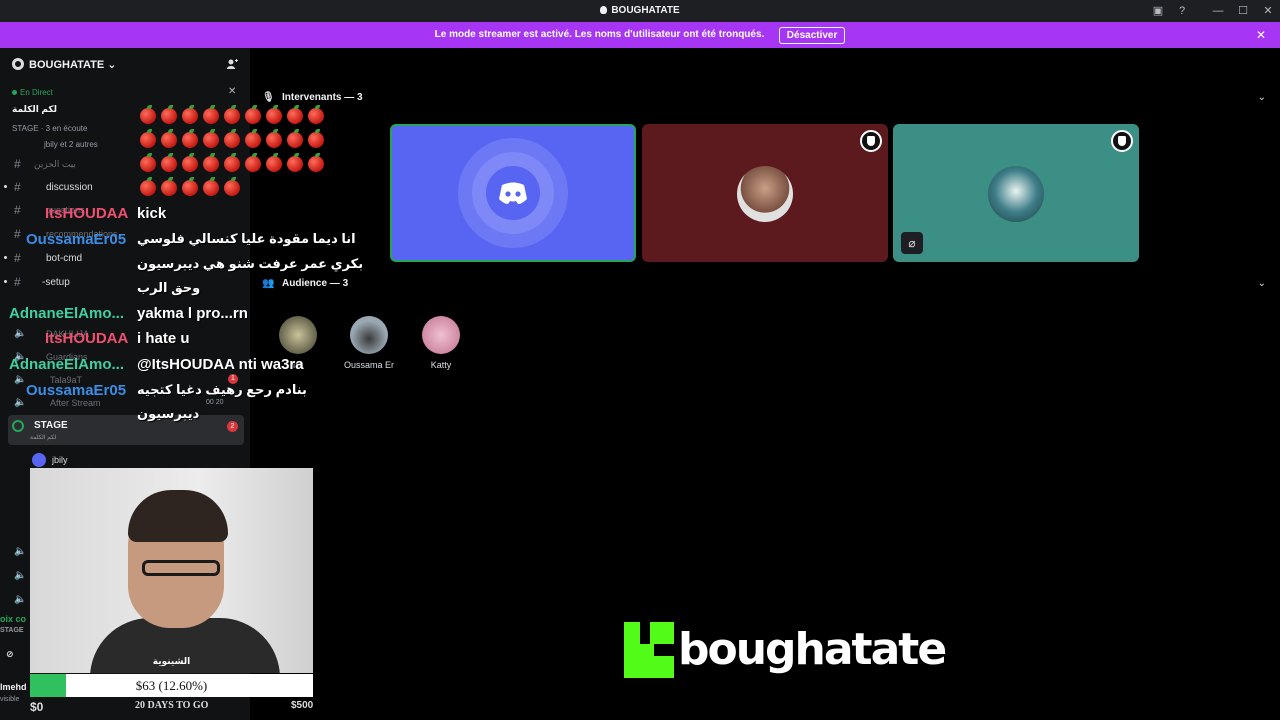 The width and height of the screenshot is (1280, 720). Describe the element at coordinates (220, 364) in the screenshot. I see `chat-text: @ItsHOUDAA nti wa3ra` at that location.